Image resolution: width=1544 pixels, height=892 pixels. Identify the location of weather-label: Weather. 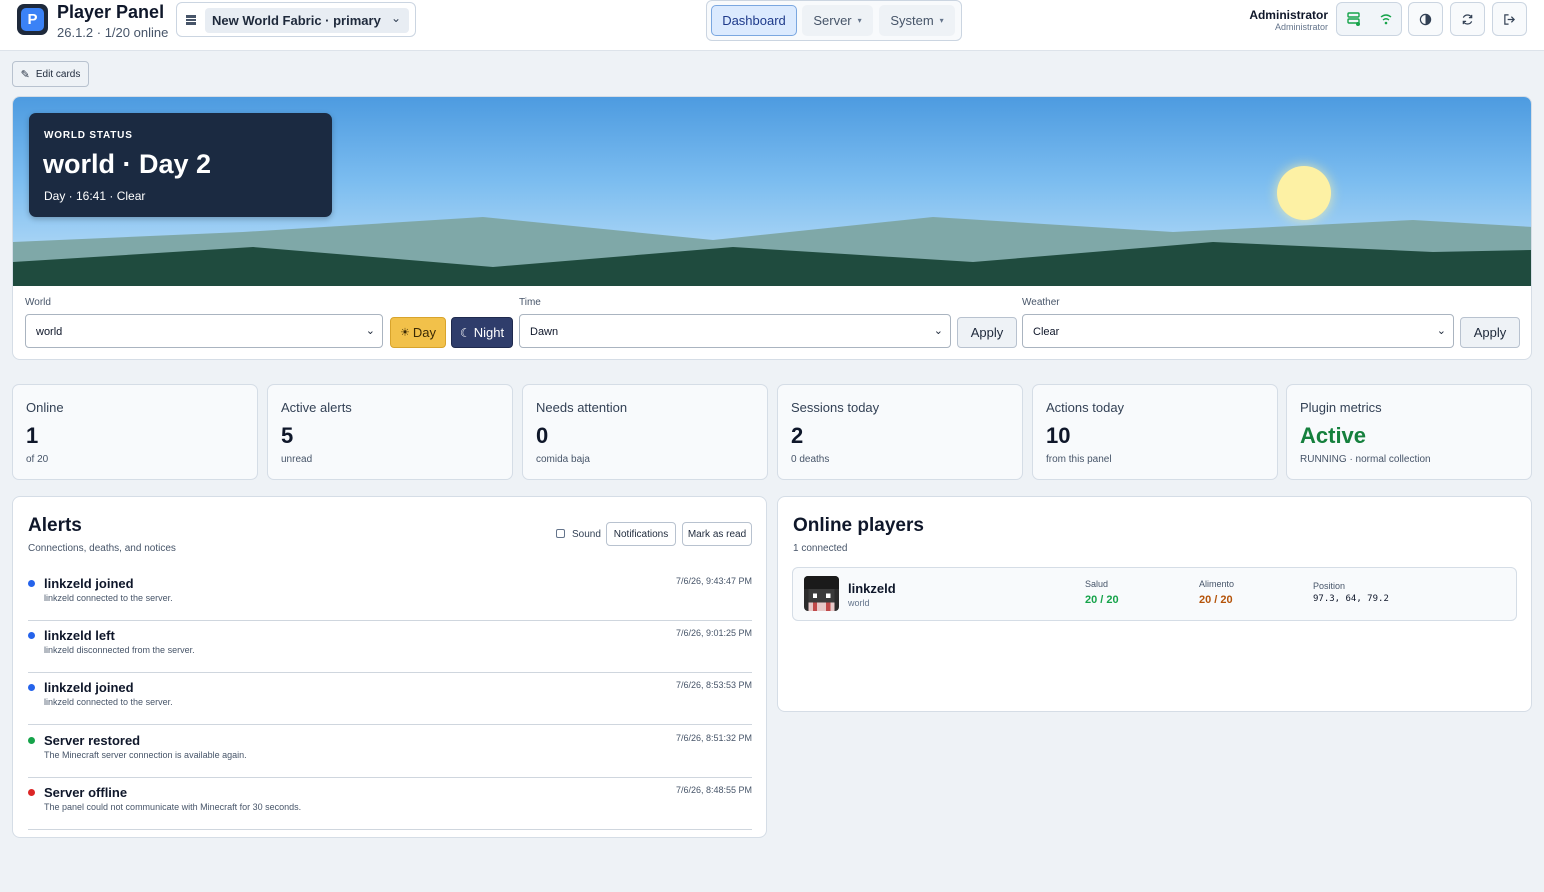
(1041, 302).